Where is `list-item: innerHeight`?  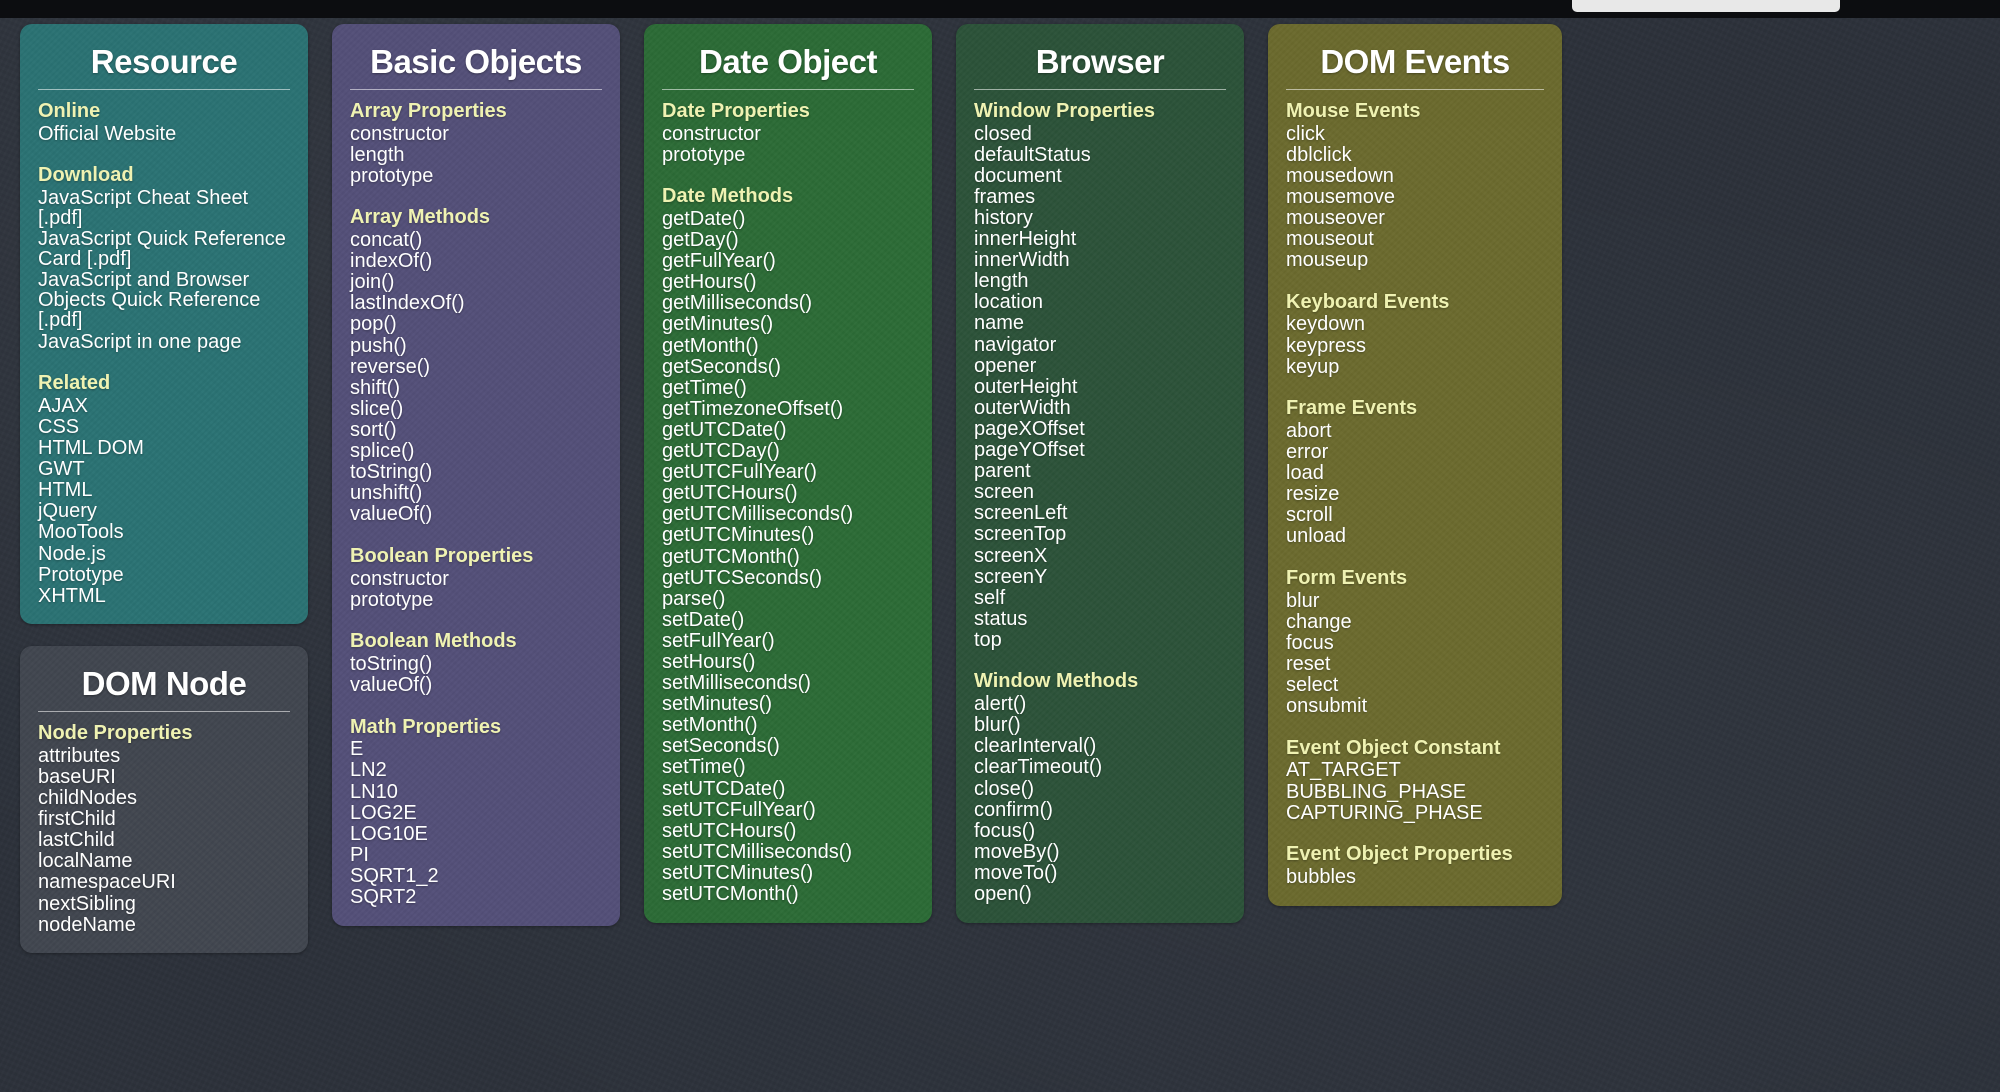 list-item: innerHeight is located at coordinates (1100, 239).